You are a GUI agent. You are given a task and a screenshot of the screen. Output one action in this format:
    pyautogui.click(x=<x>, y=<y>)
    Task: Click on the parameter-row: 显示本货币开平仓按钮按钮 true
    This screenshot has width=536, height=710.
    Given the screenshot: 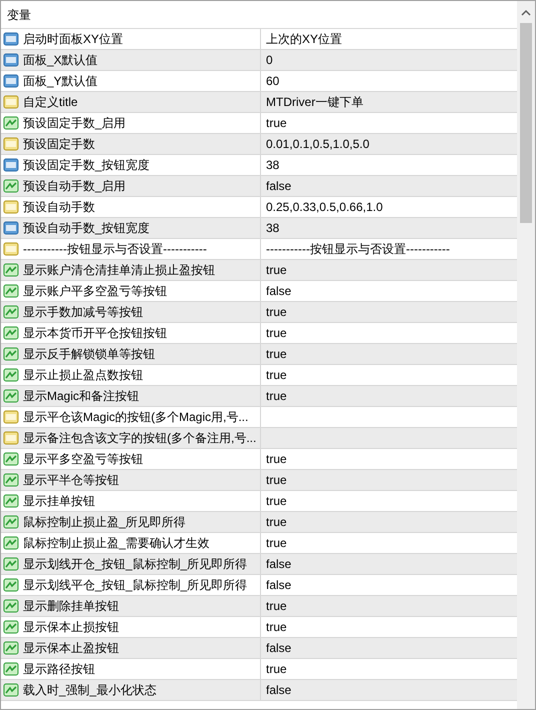 What is the action you would take?
    pyautogui.click(x=259, y=333)
    